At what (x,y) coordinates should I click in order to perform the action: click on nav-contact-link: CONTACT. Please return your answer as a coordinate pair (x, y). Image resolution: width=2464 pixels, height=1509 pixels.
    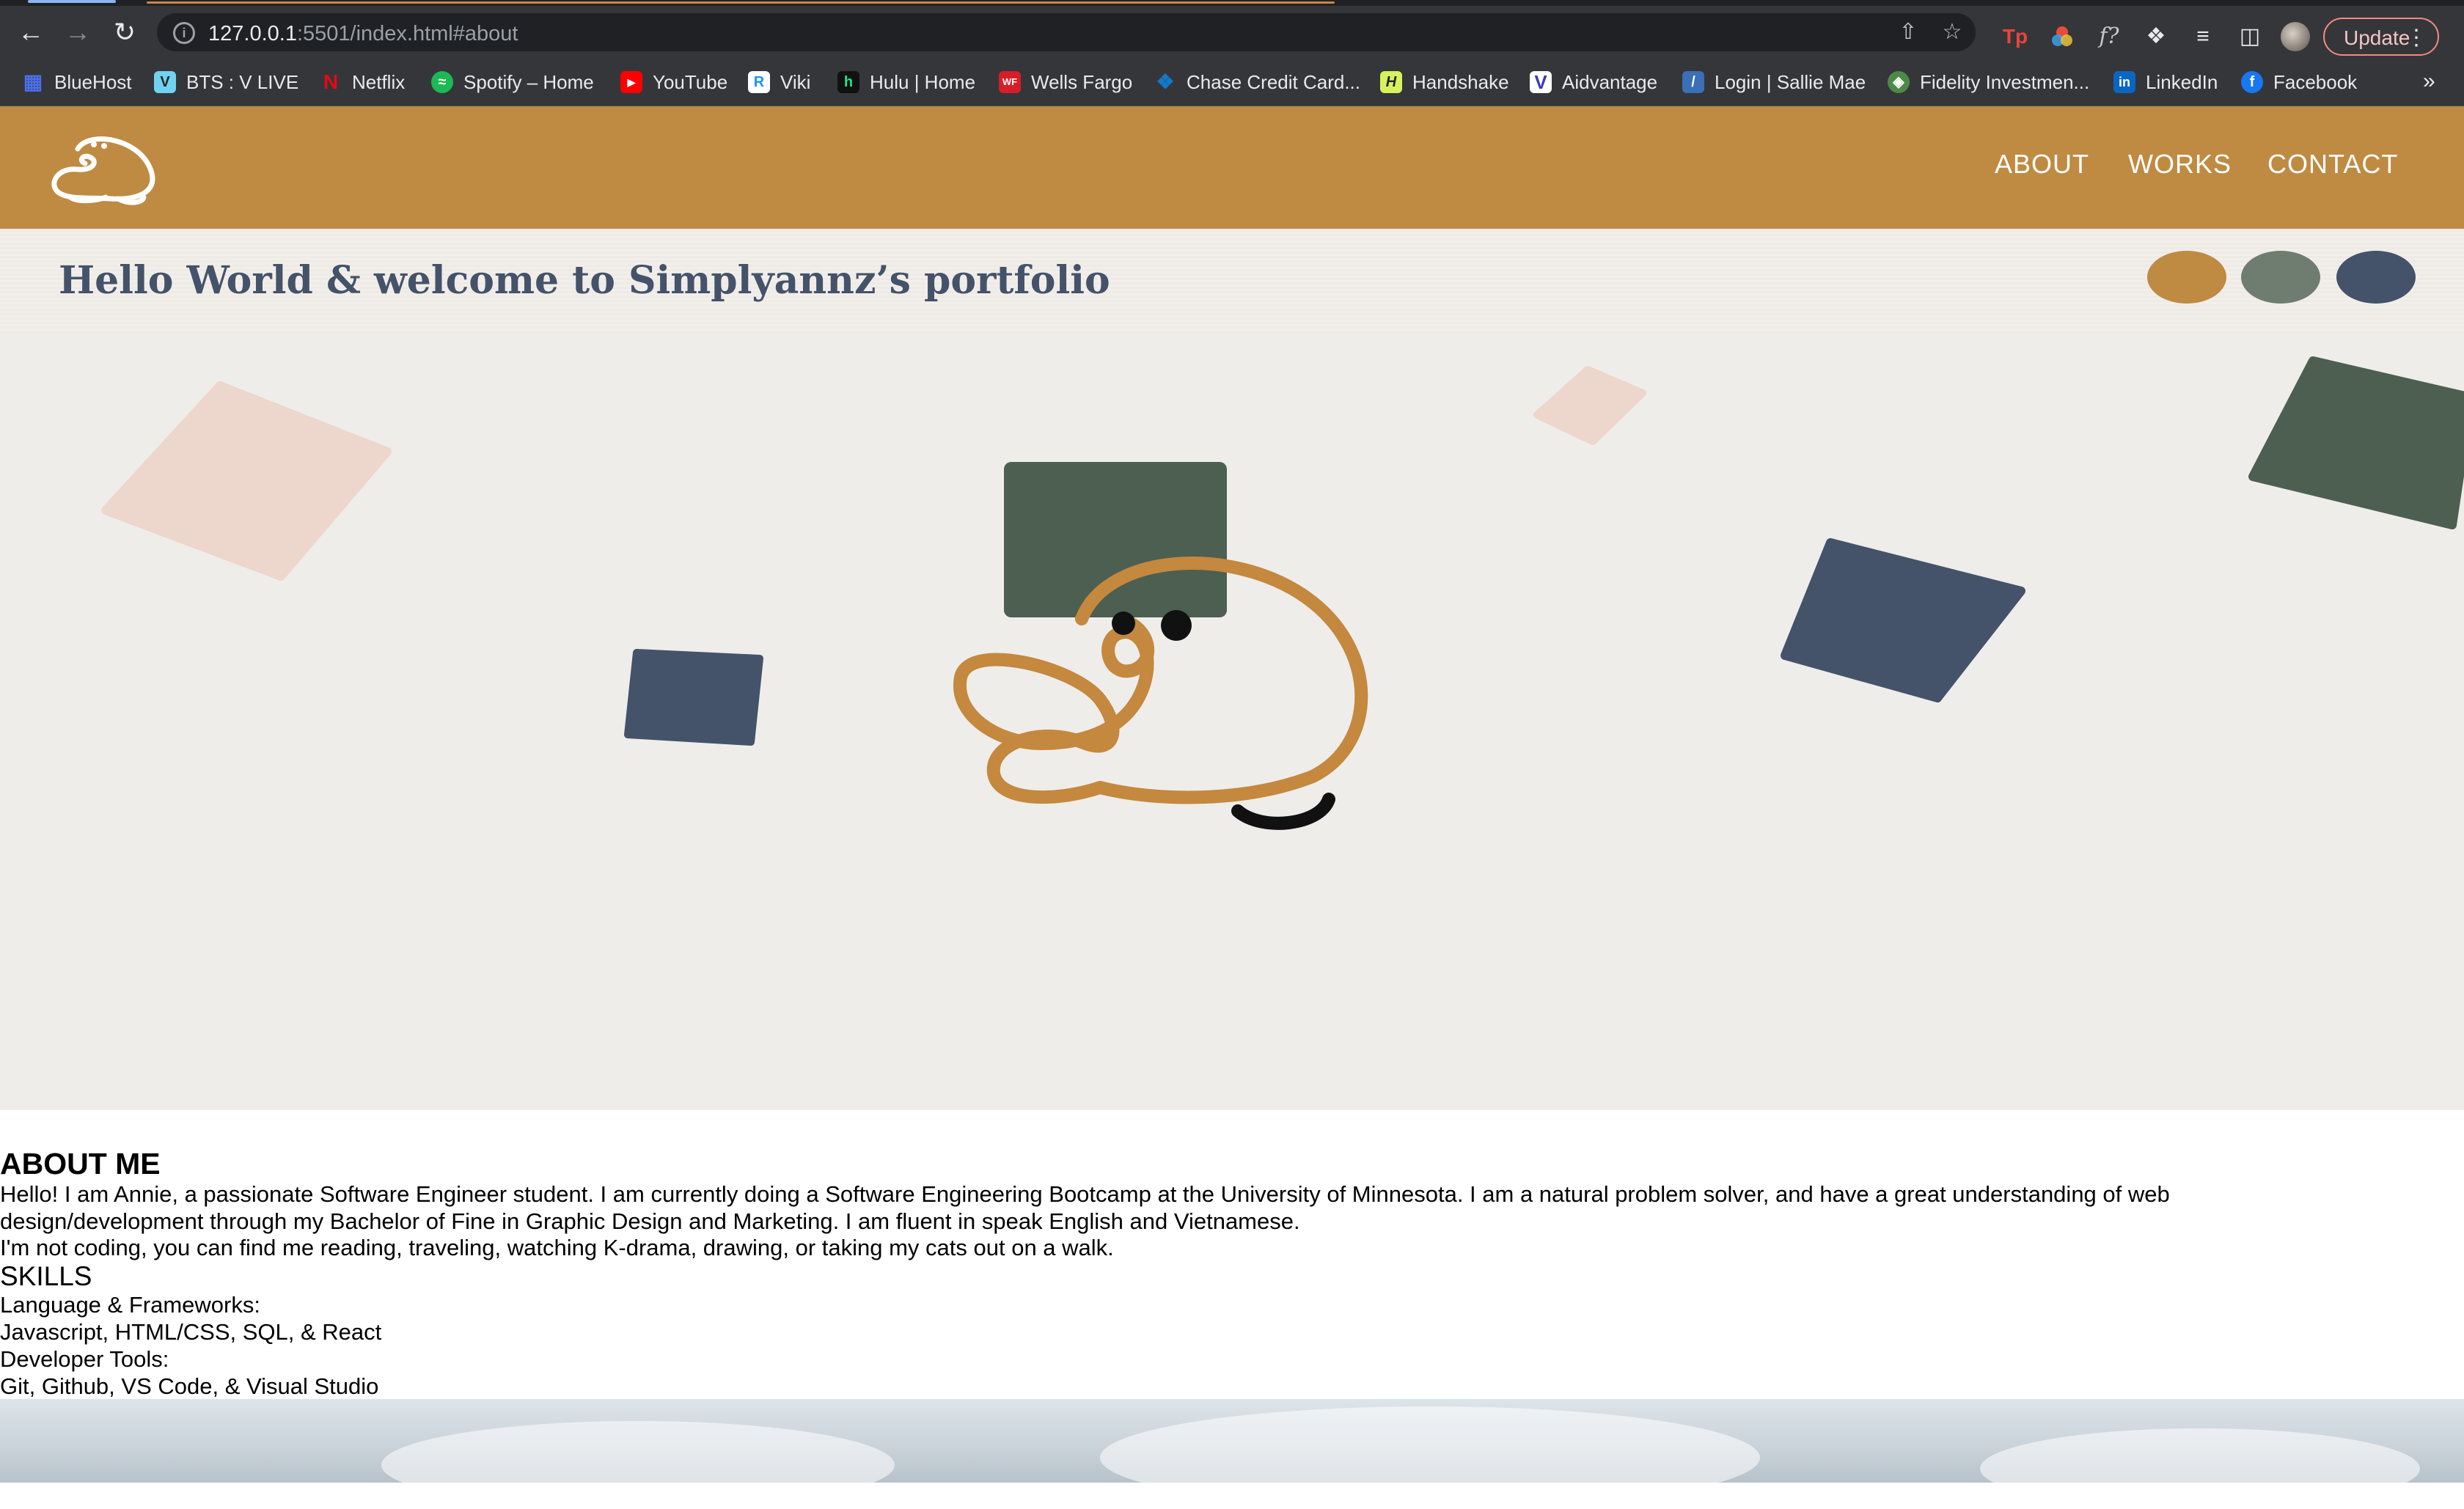
    Looking at the image, I should click on (2332, 164).